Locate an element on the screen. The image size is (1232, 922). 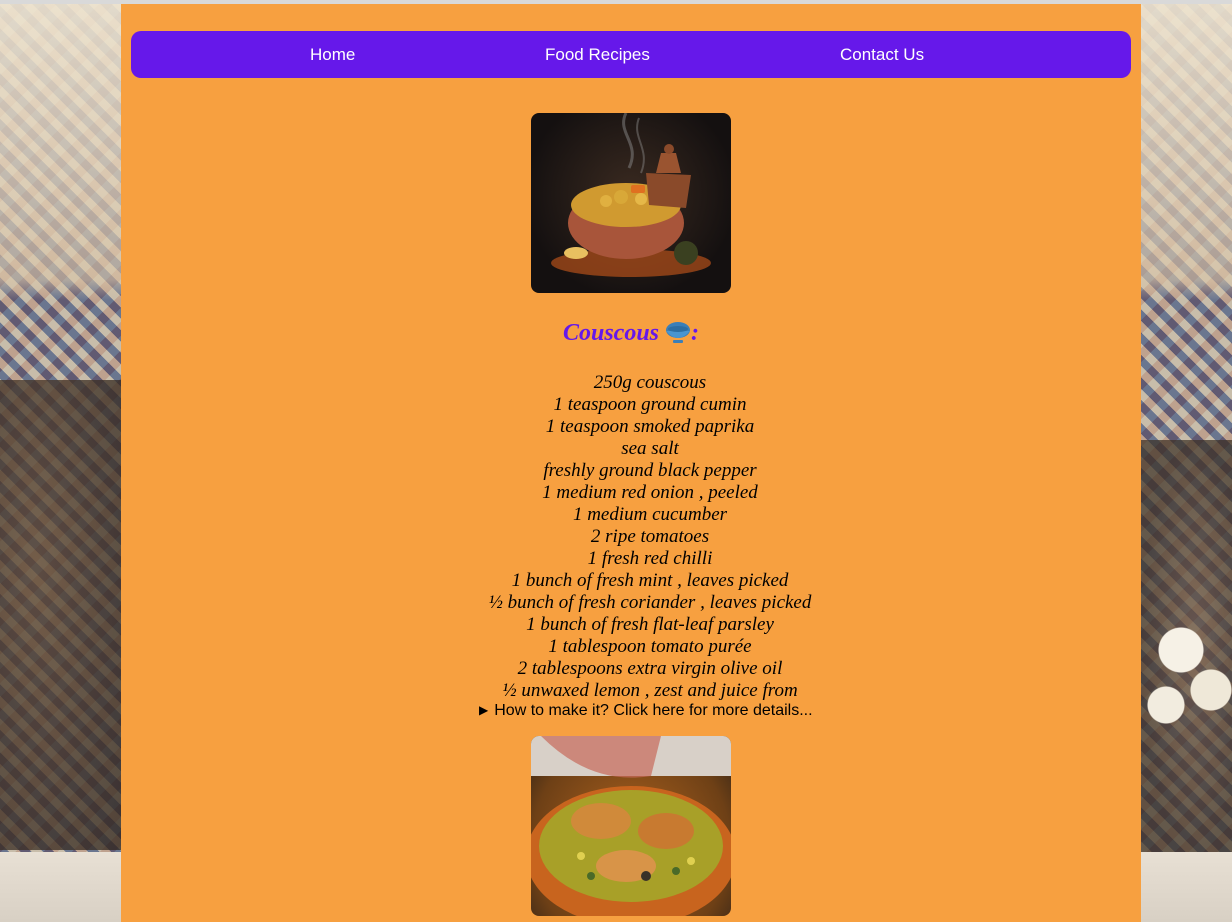
recipe-title: Couscous : is located at coordinates (631, 333).